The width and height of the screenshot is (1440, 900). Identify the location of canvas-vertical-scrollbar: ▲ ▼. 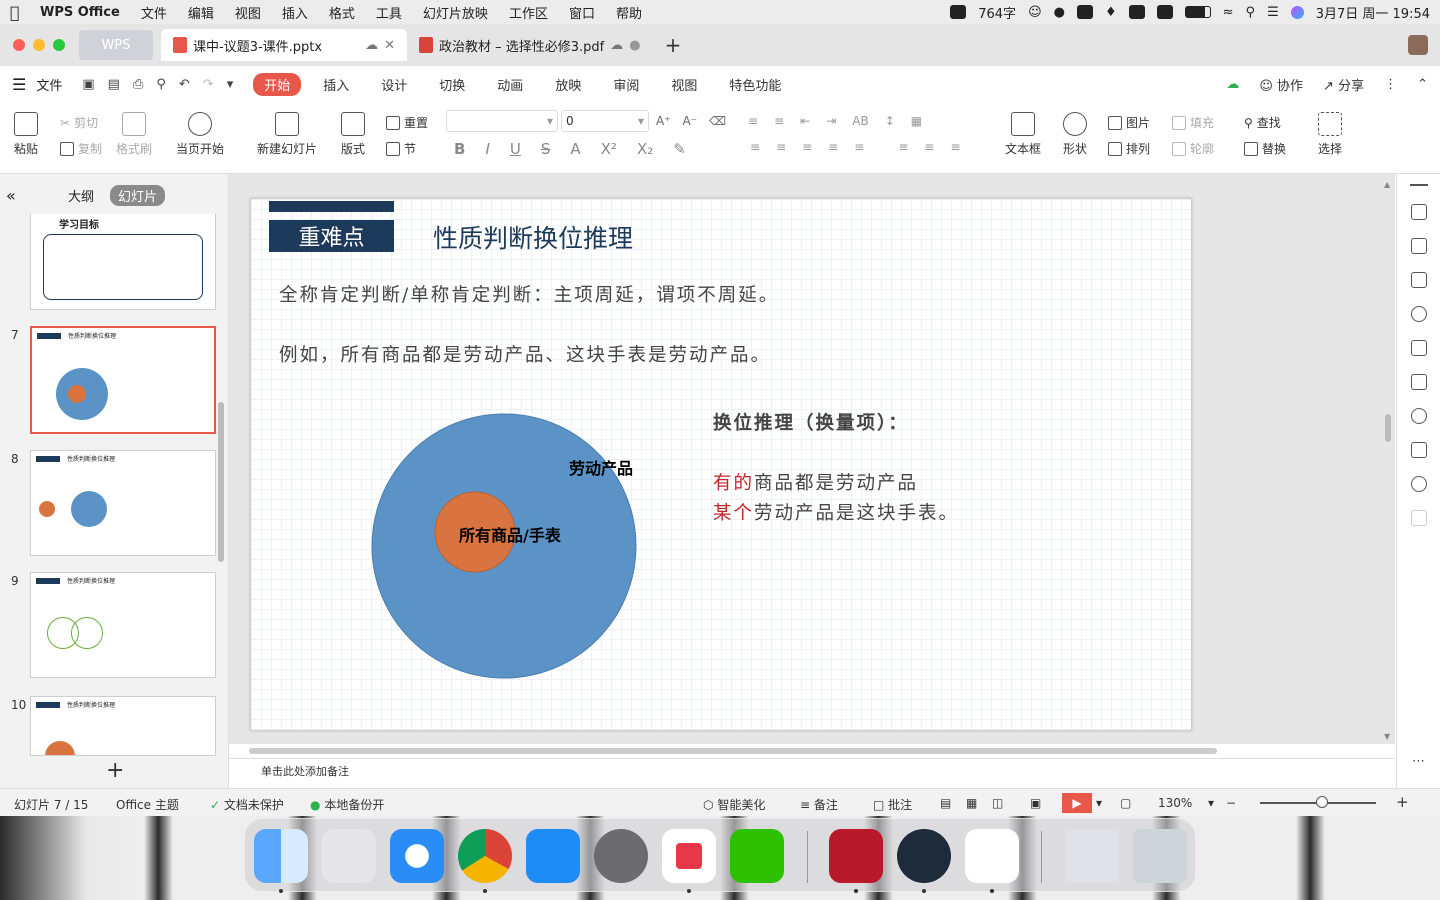
(1388, 461).